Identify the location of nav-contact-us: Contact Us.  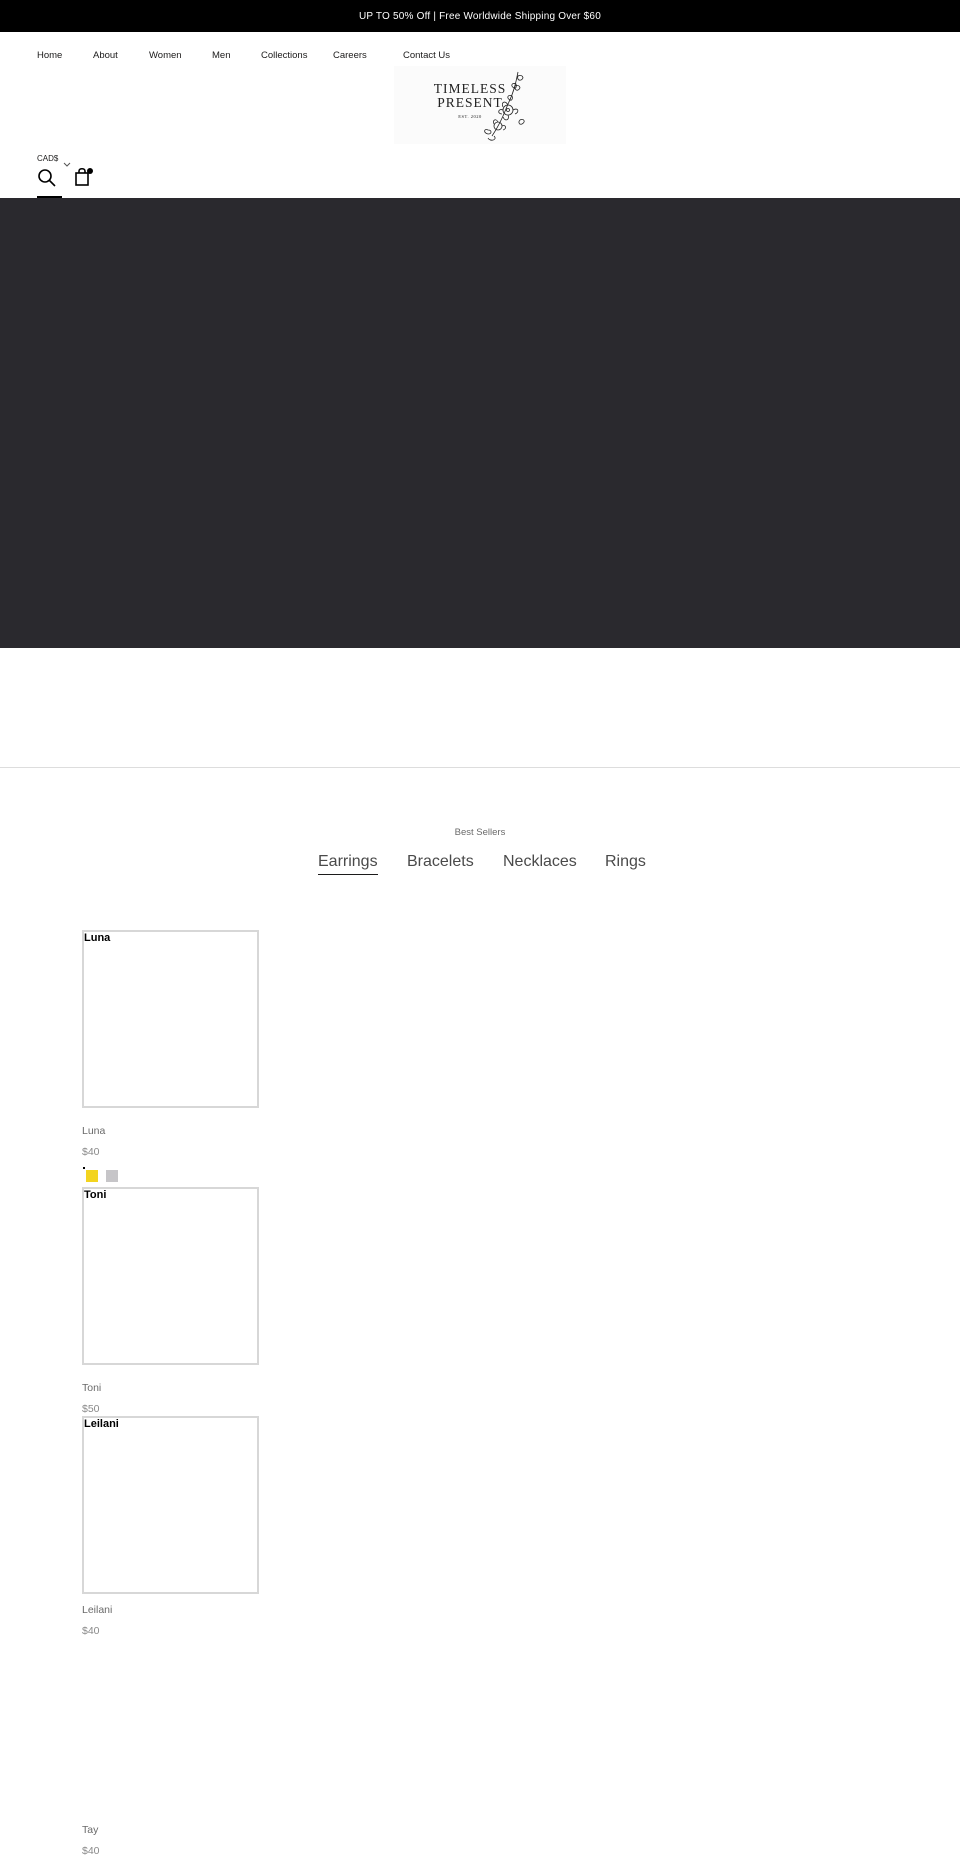
(426, 55).